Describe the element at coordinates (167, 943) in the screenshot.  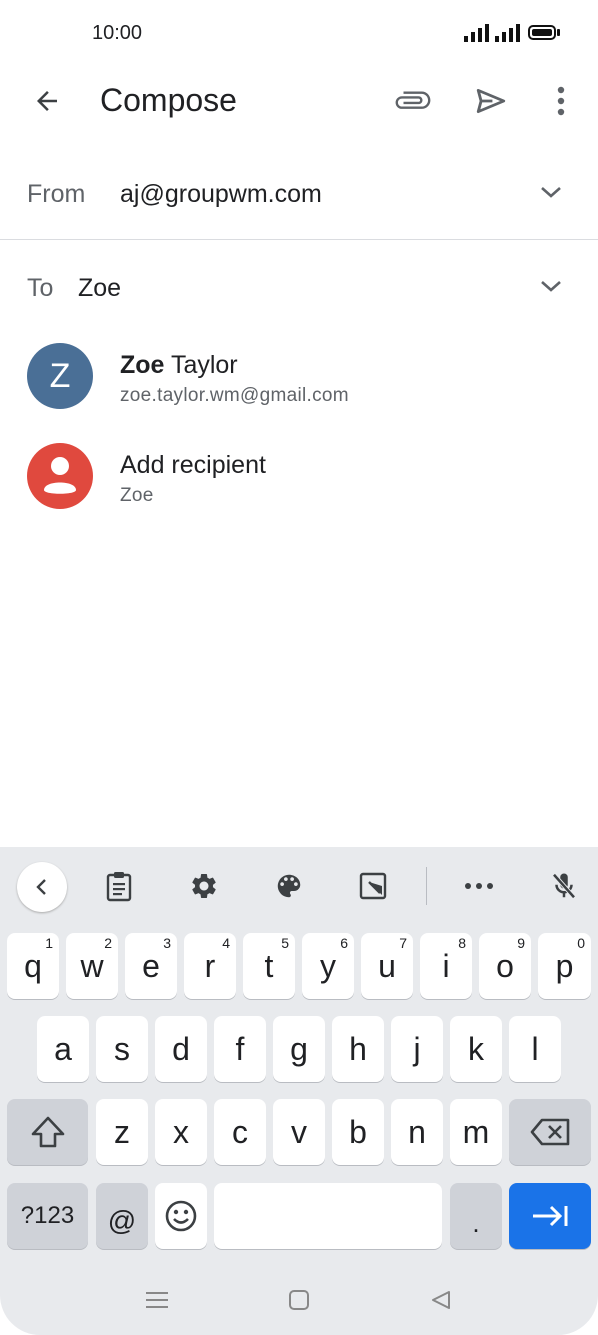
I see `key-hint: 3` at that location.